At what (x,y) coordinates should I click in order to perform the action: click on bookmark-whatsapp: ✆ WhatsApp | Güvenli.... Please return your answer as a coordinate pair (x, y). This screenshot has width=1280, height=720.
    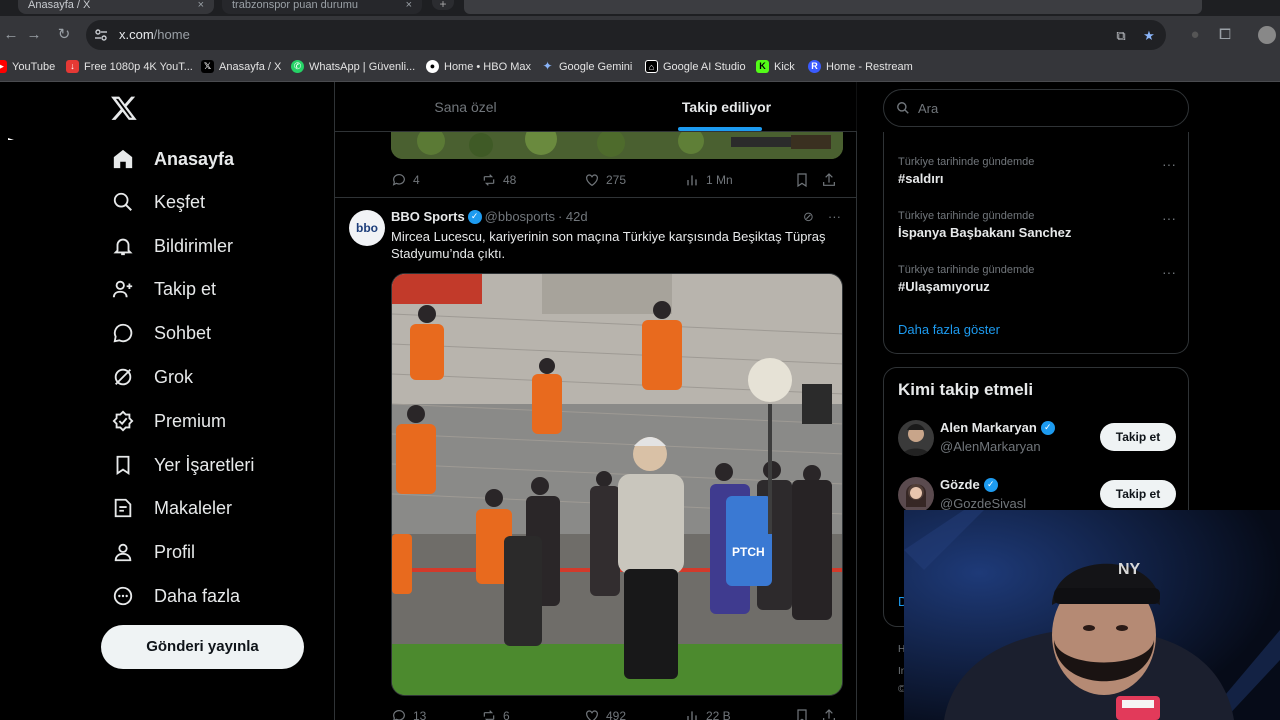
    Looking at the image, I should click on (353, 66).